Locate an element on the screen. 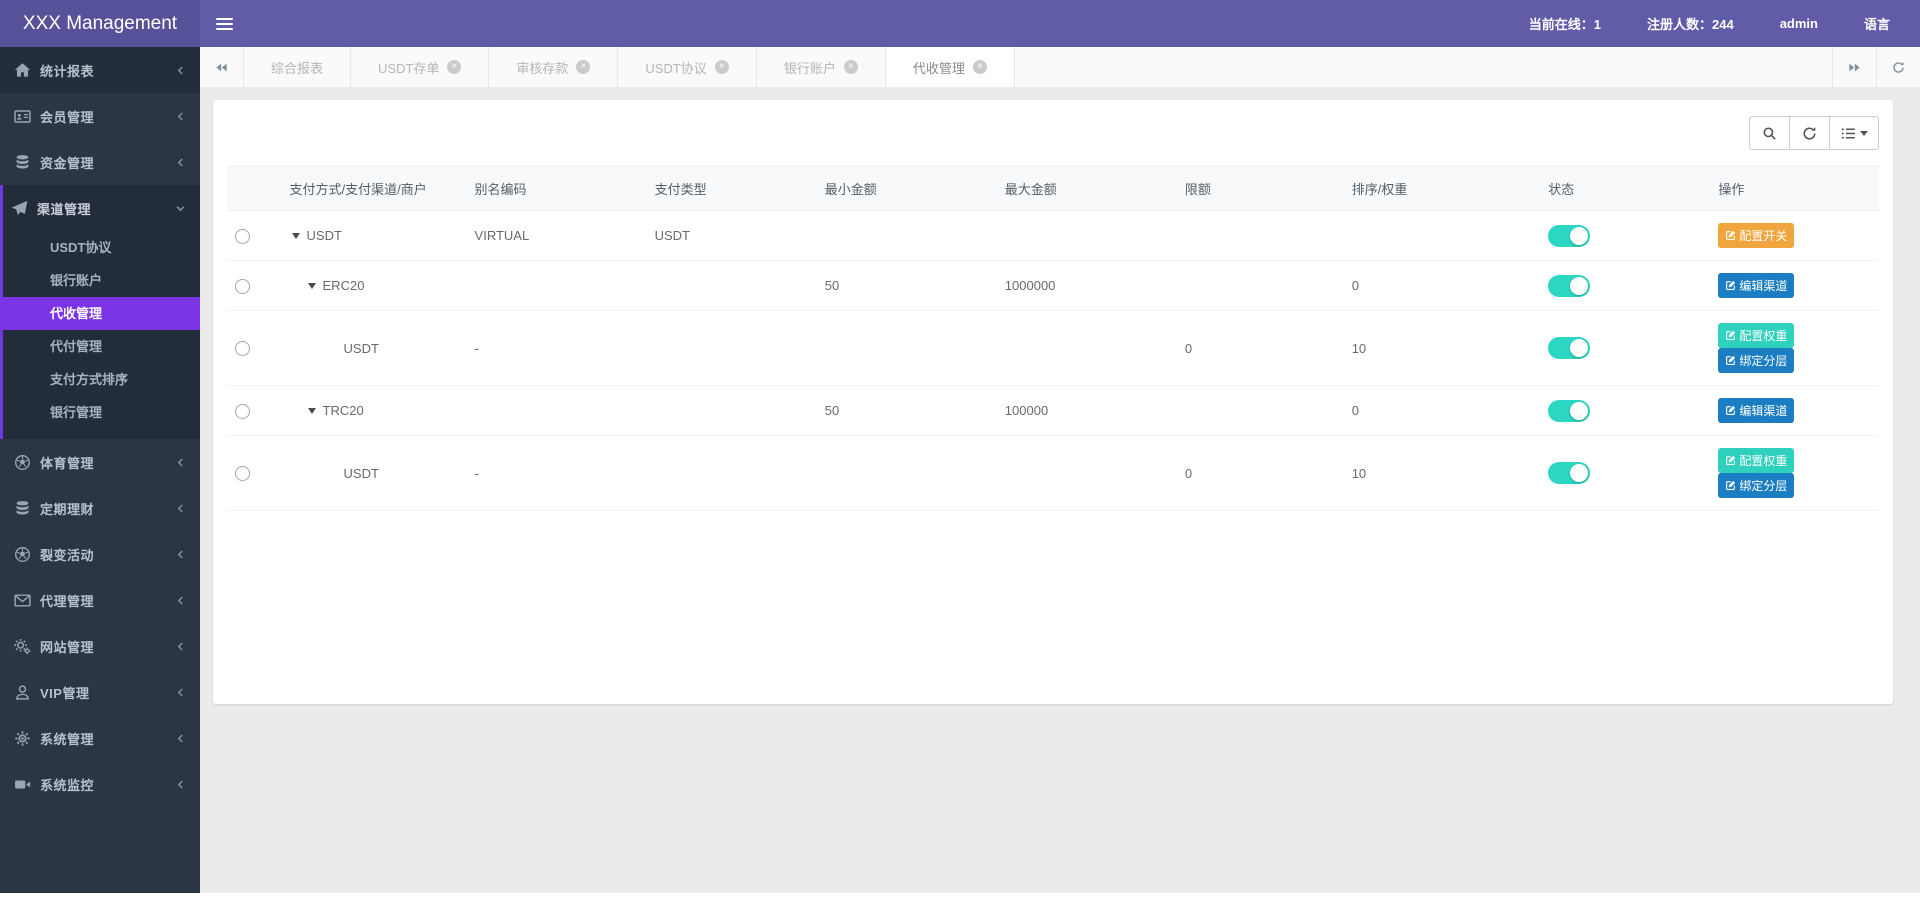 The image size is (1920, 910). sidebar-item-stats-report: 统计报表 is located at coordinates (100, 70).